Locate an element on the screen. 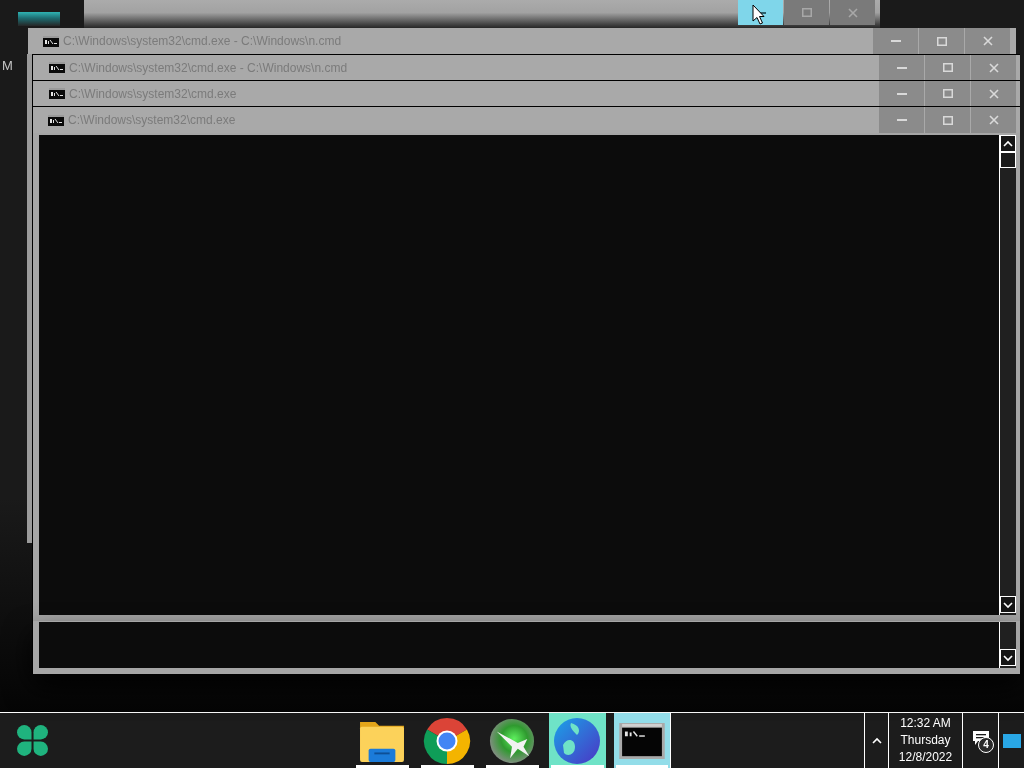  terminal-app-button is located at coordinates (642, 740).